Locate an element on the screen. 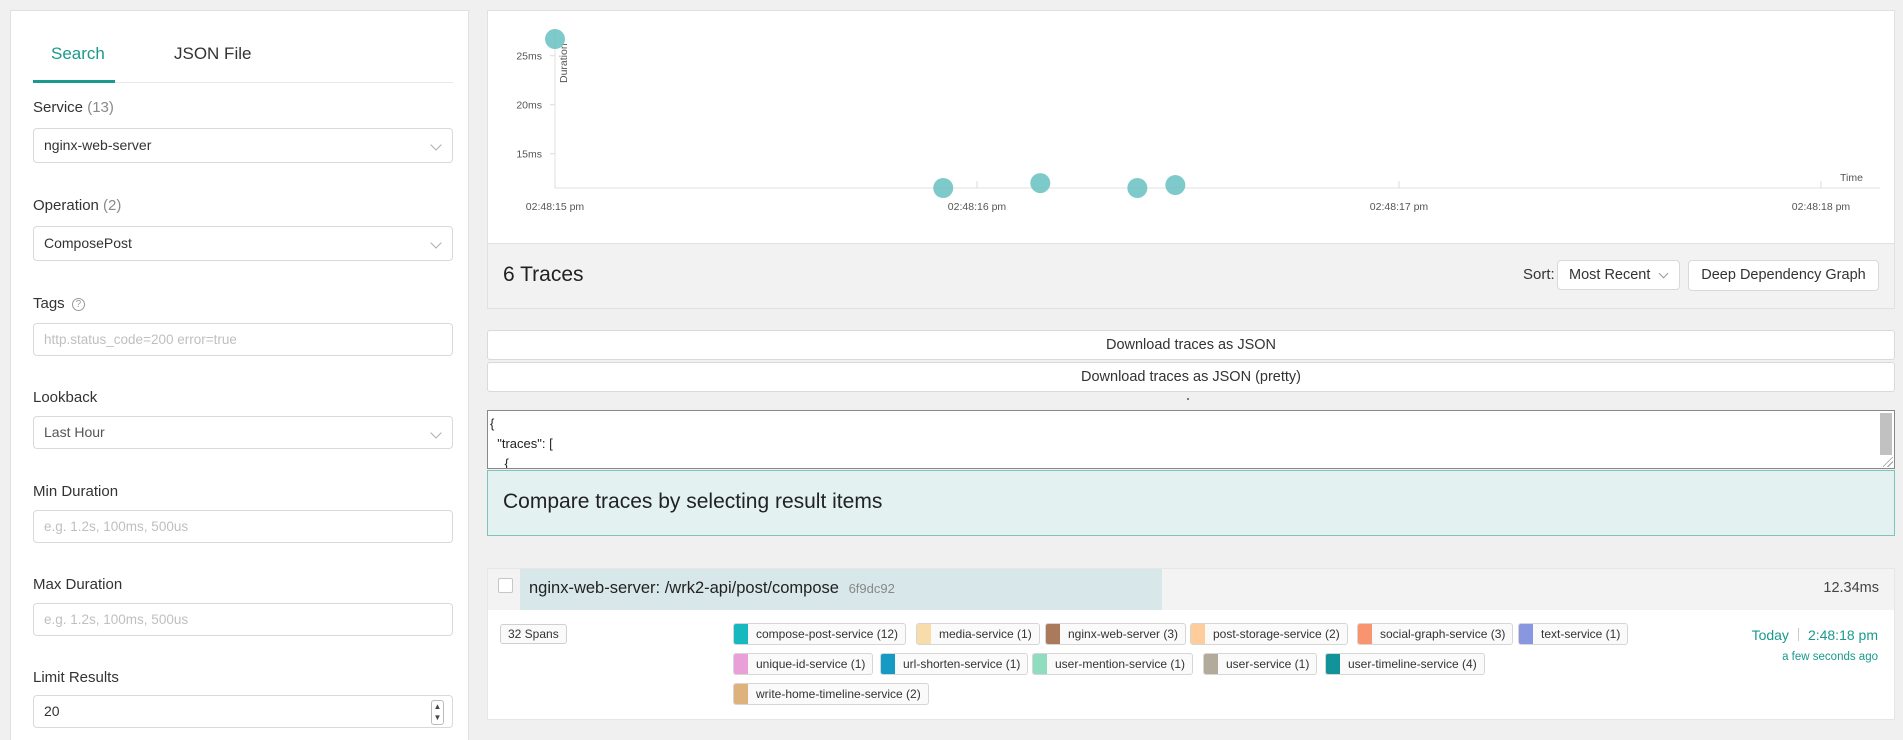 The height and width of the screenshot is (740, 1903). service-tag-label: nginx-web-server (3) is located at coordinates (1123, 634).